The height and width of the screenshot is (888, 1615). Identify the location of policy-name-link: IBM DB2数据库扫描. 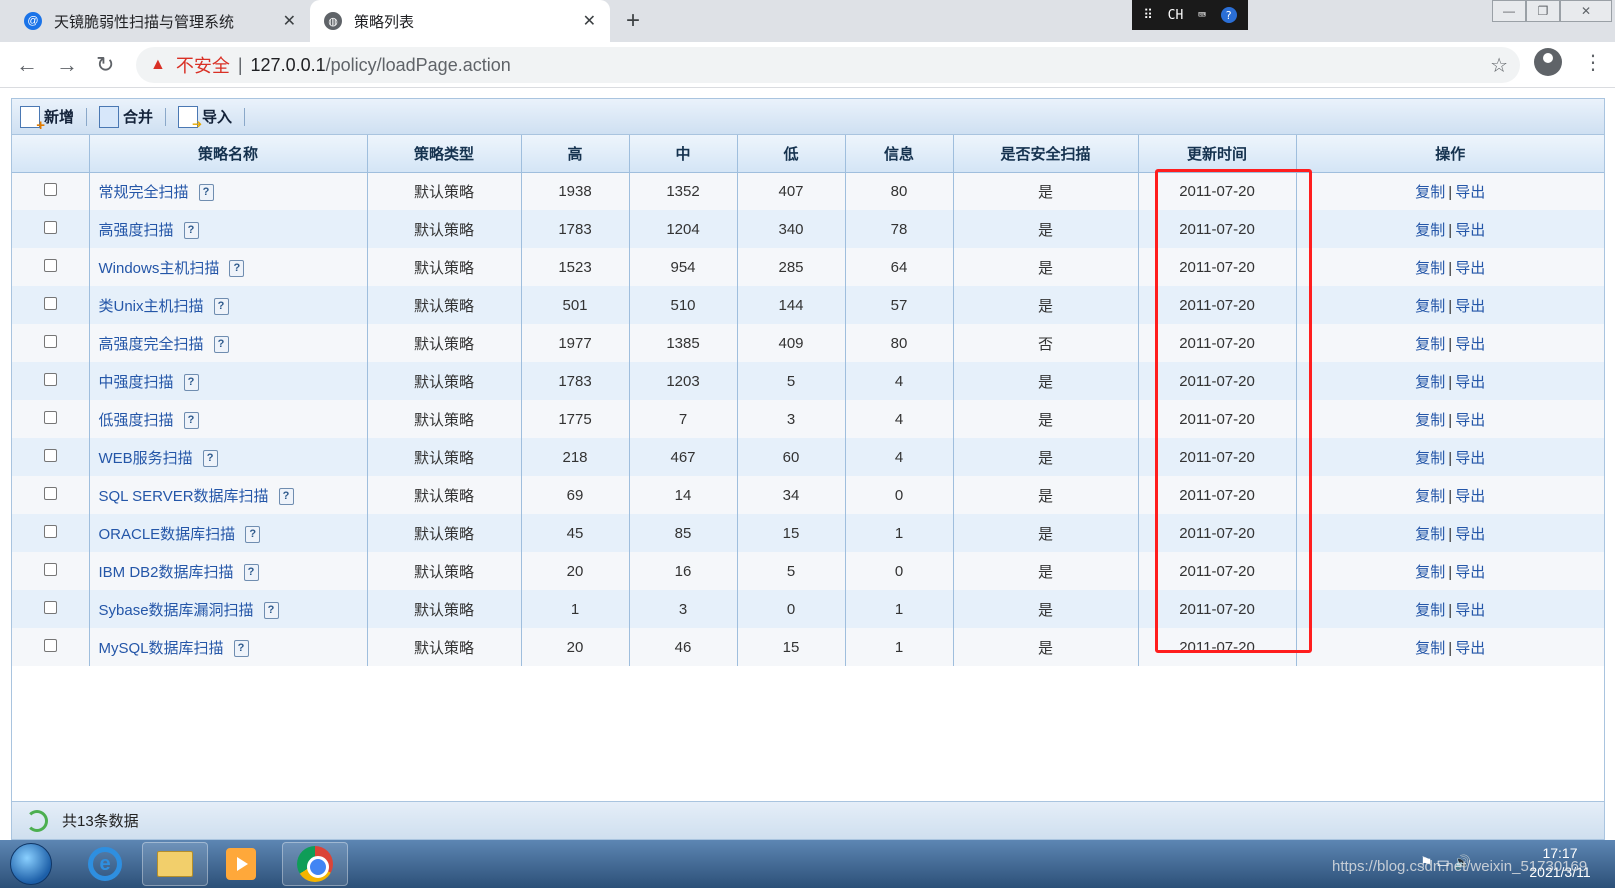
(166, 572).